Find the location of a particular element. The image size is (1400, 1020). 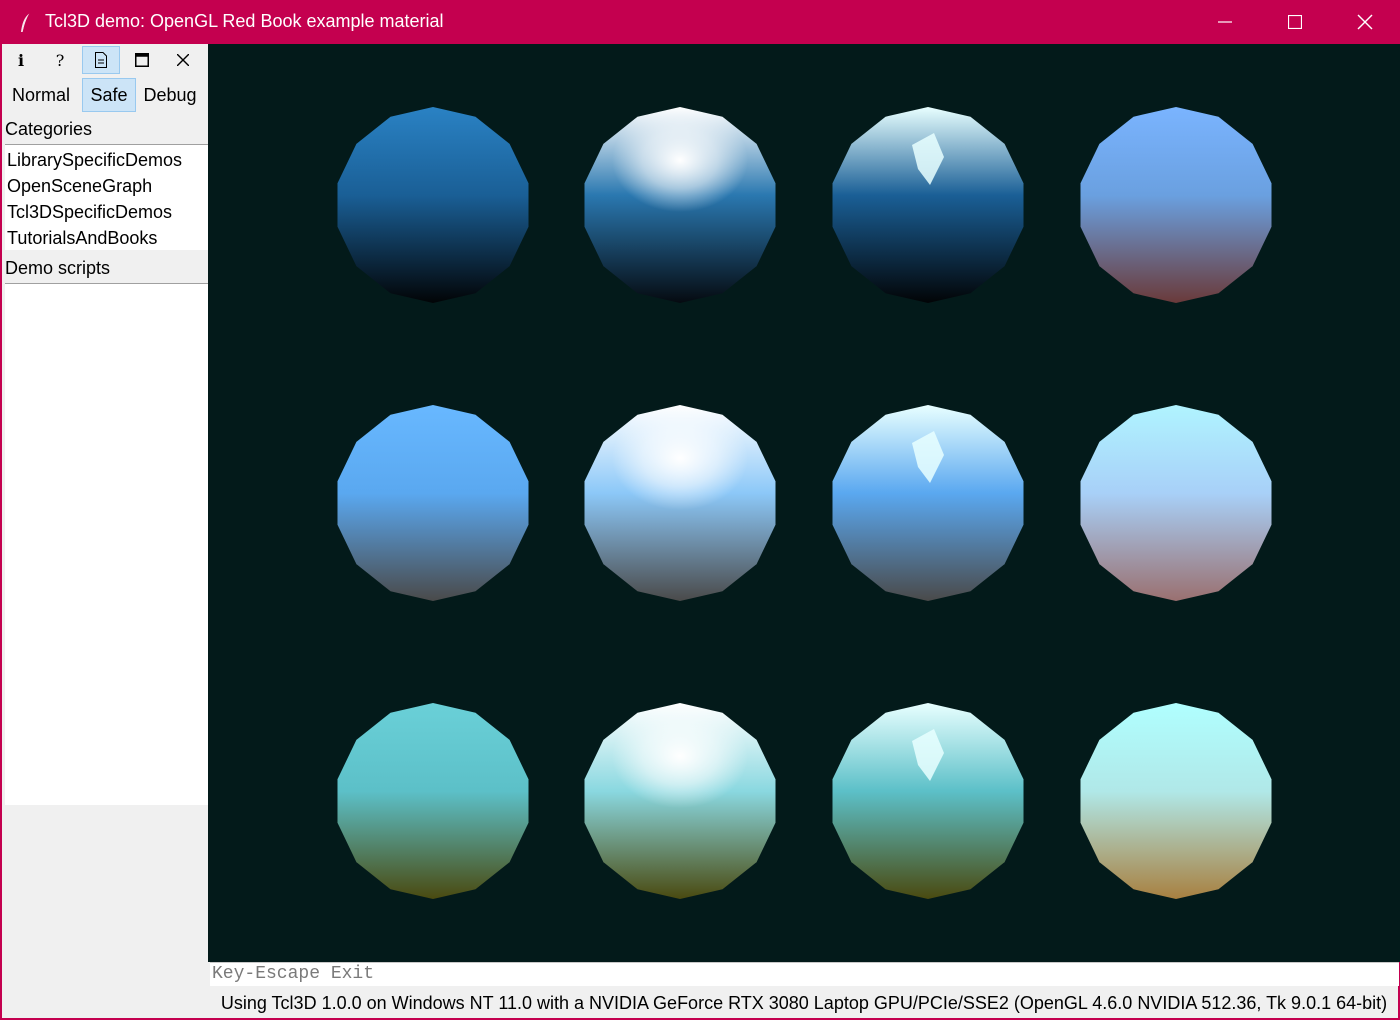

demo-scripts-label: Demo scripts is located at coordinates (58, 268).